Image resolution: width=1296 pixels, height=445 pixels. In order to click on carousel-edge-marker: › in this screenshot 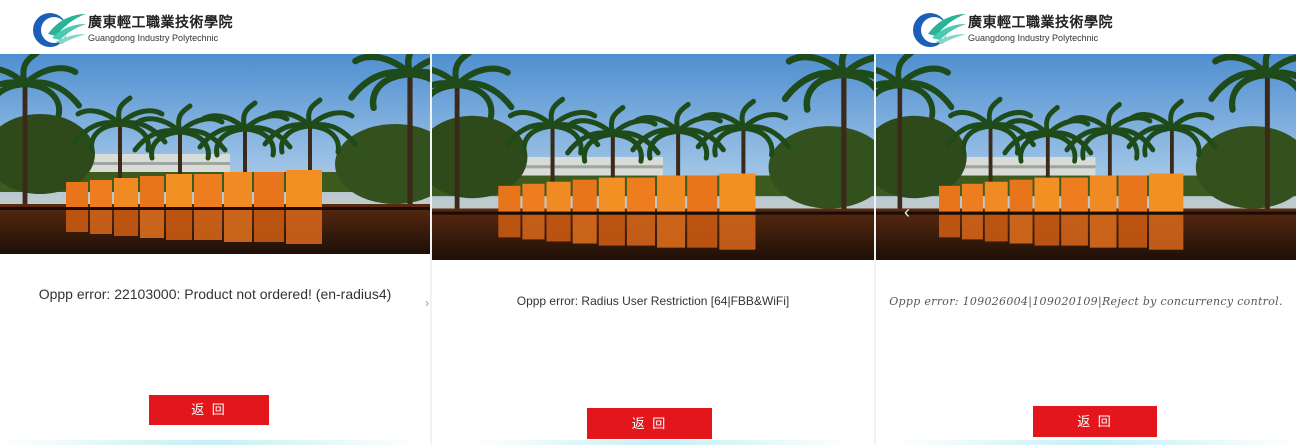, I will do `click(427, 303)`.